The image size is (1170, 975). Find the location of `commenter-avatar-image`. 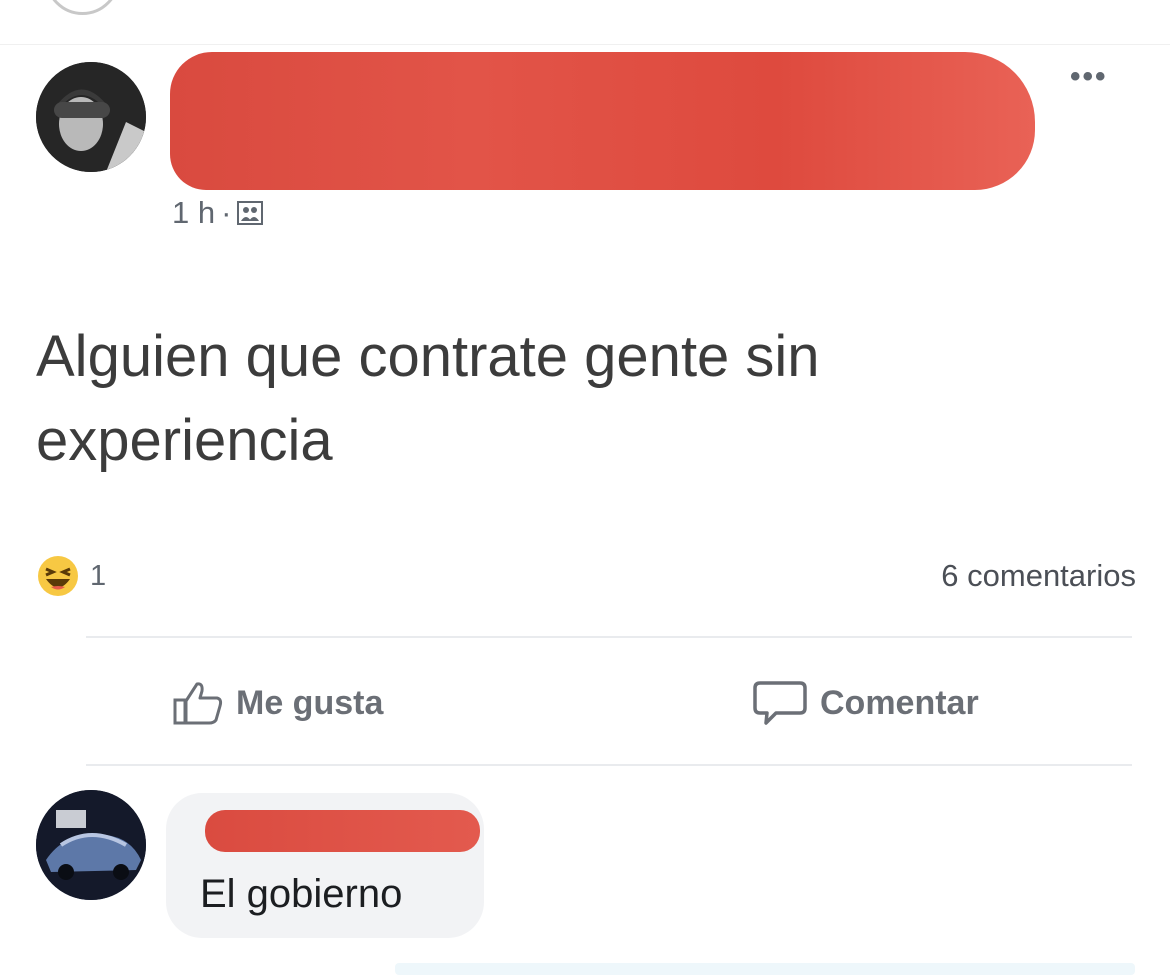

commenter-avatar-image is located at coordinates (91, 845).